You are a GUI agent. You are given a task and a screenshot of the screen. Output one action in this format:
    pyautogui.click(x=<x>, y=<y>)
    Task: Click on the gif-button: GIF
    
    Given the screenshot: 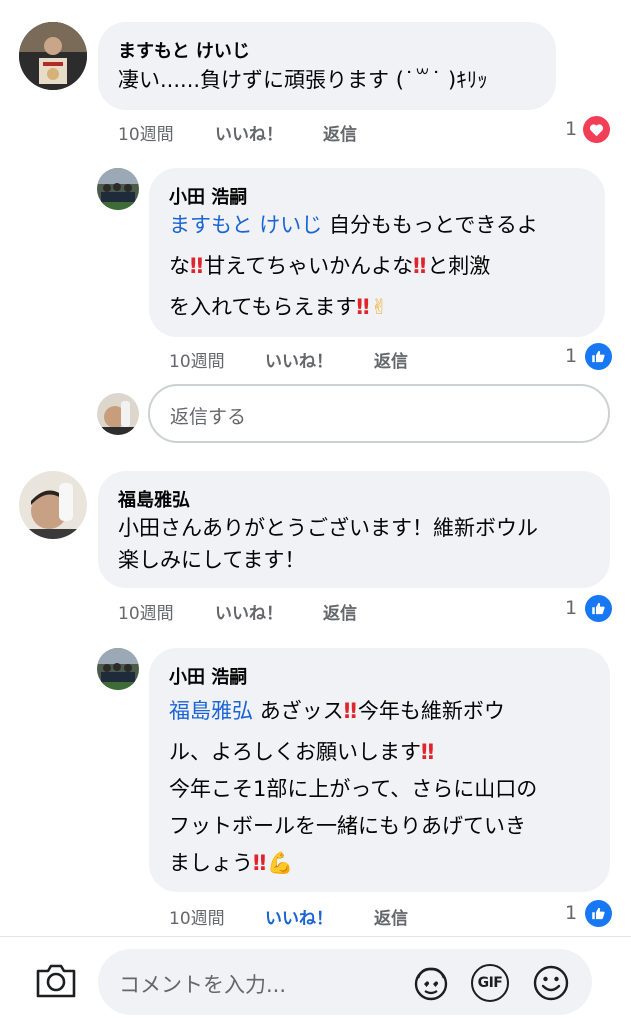 What is the action you would take?
    pyautogui.click(x=490, y=983)
    